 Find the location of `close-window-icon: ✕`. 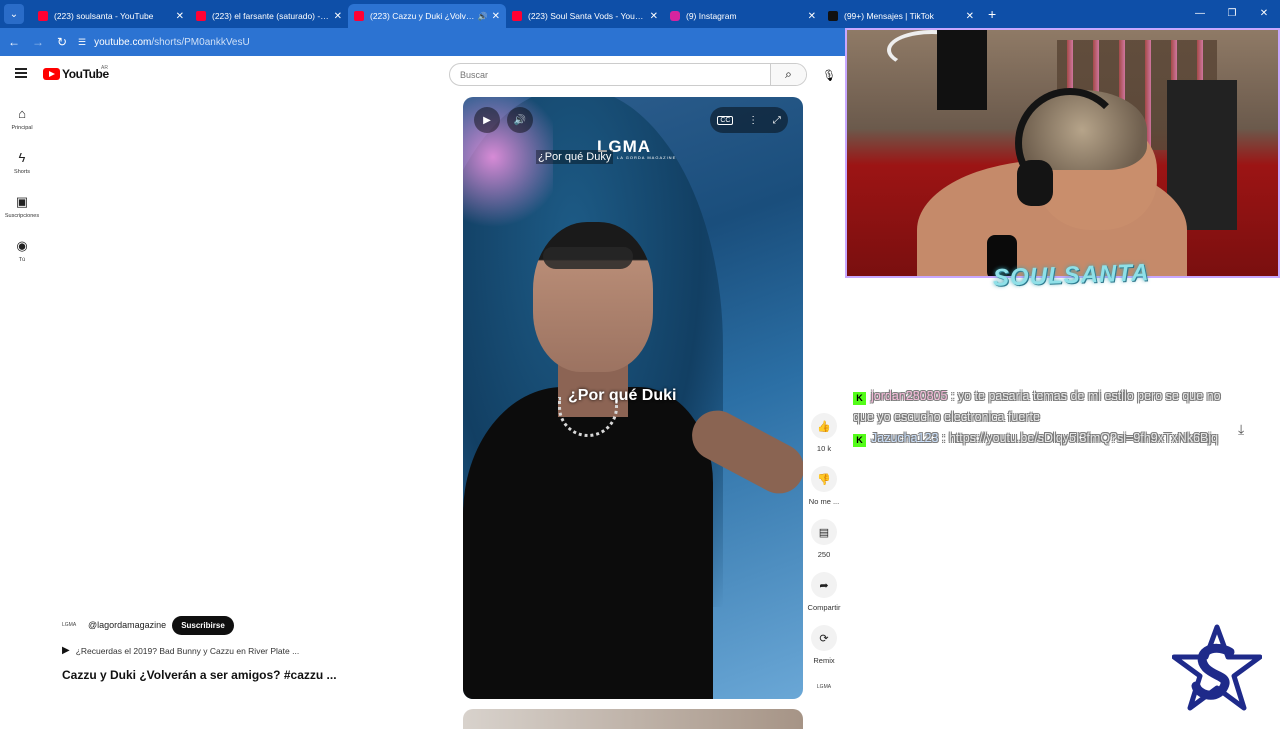

close-window-icon: ✕ is located at coordinates (1264, 14).